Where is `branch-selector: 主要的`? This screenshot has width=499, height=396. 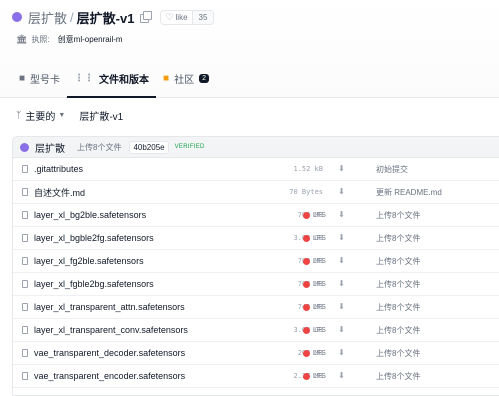 branch-selector: 主要的 is located at coordinates (40, 115).